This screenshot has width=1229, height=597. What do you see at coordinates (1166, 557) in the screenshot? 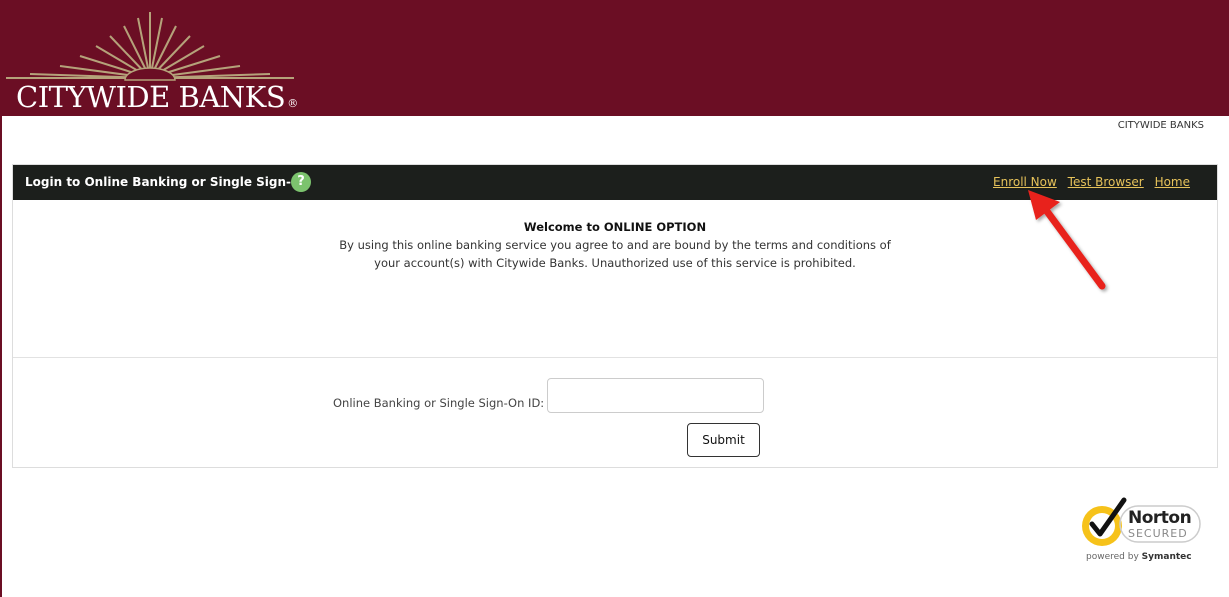
I see `powered-by-brand: Symantec` at bounding box center [1166, 557].